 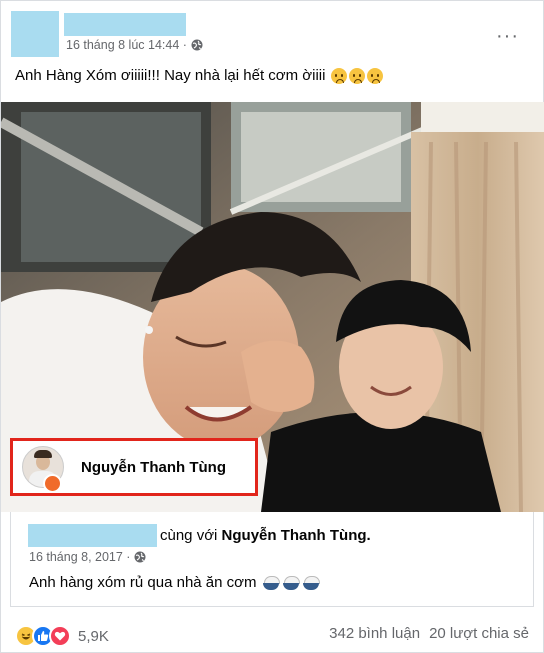 What do you see at coordinates (374, 633) in the screenshot?
I see `comment-count: 342 bình luận` at bounding box center [374, 633].